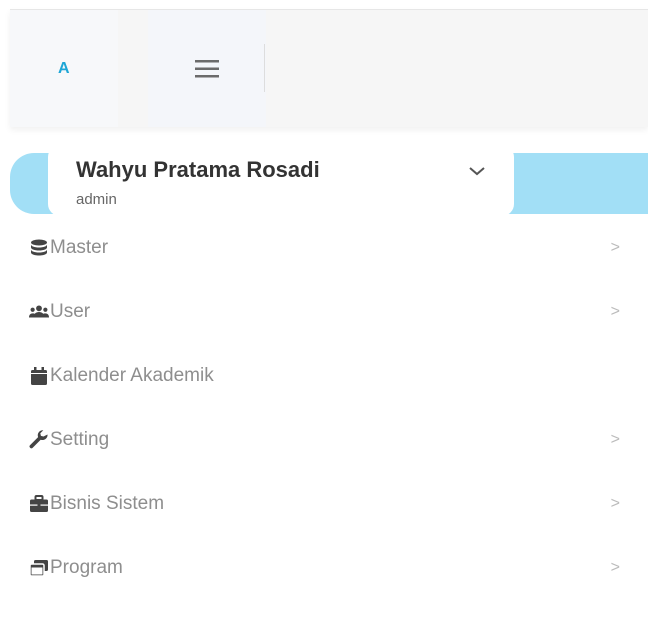  What do you see at coordinates (70, 311) in the screenshot?
I see `sidebar-item-label: User` at bounding box center [70, 311].